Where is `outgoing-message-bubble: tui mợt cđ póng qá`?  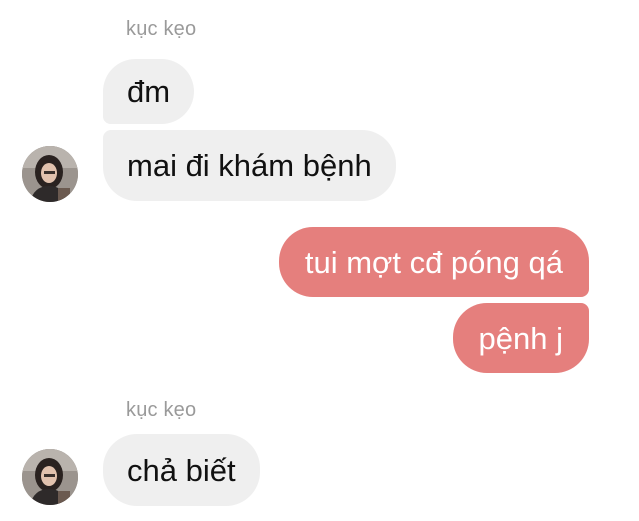 outgoing-message-bubble: tui mợt cđ póng qá is located at coordinates (433, 262).